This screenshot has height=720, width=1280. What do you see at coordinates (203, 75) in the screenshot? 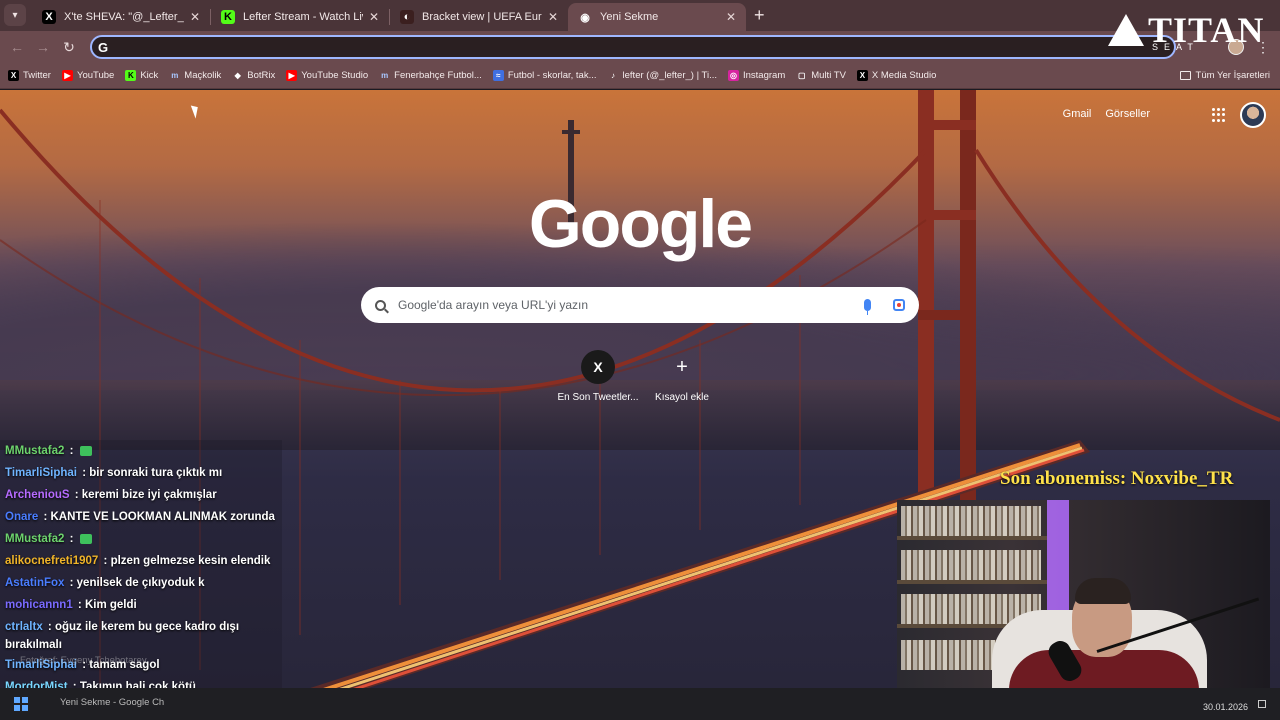
I see `bookmark-label: Maçkolik` at bounding box center [203, 75].